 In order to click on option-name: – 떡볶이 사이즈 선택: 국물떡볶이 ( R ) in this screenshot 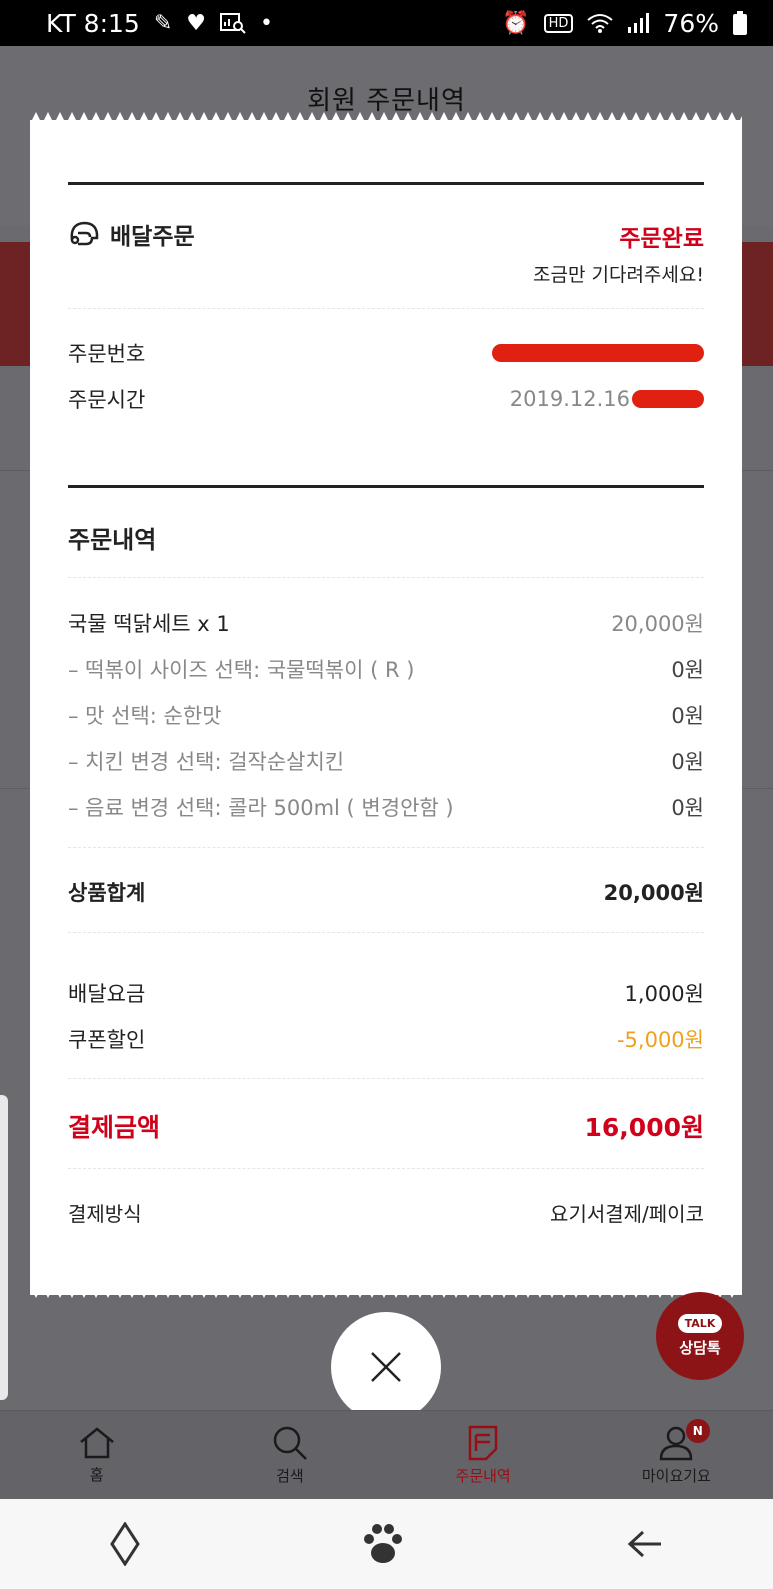, I will do `click(241, 670)`.